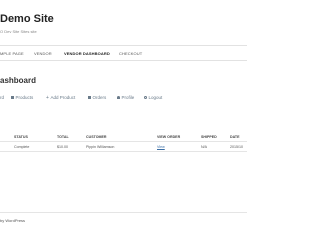 The width and height of the screenshot is (320, 247). What do you see at coordinates (7, 137) in the screenshot?
I see `column-header-order` at bounding box center [7, 137].